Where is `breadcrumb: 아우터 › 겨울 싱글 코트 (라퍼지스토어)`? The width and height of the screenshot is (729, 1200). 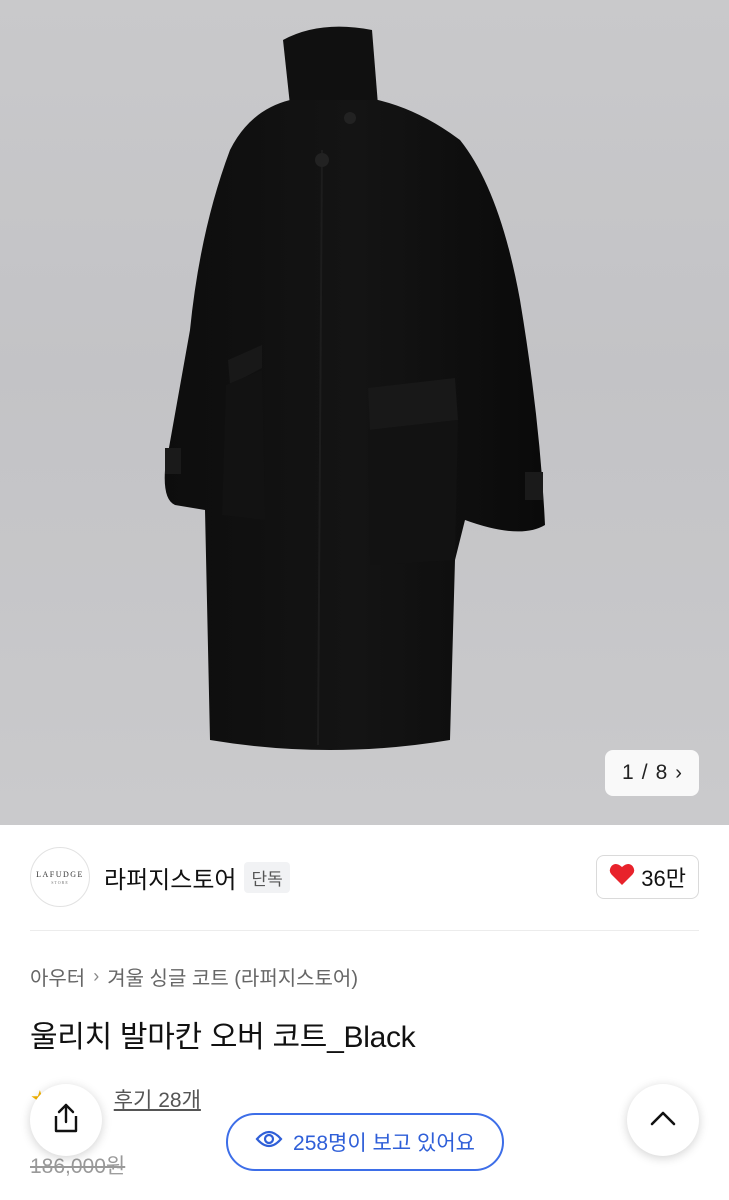 breadcrumb: 아우터 › 겨울 싱글 코트 (라퍼지스토어) is located at coordinates (194, 976).